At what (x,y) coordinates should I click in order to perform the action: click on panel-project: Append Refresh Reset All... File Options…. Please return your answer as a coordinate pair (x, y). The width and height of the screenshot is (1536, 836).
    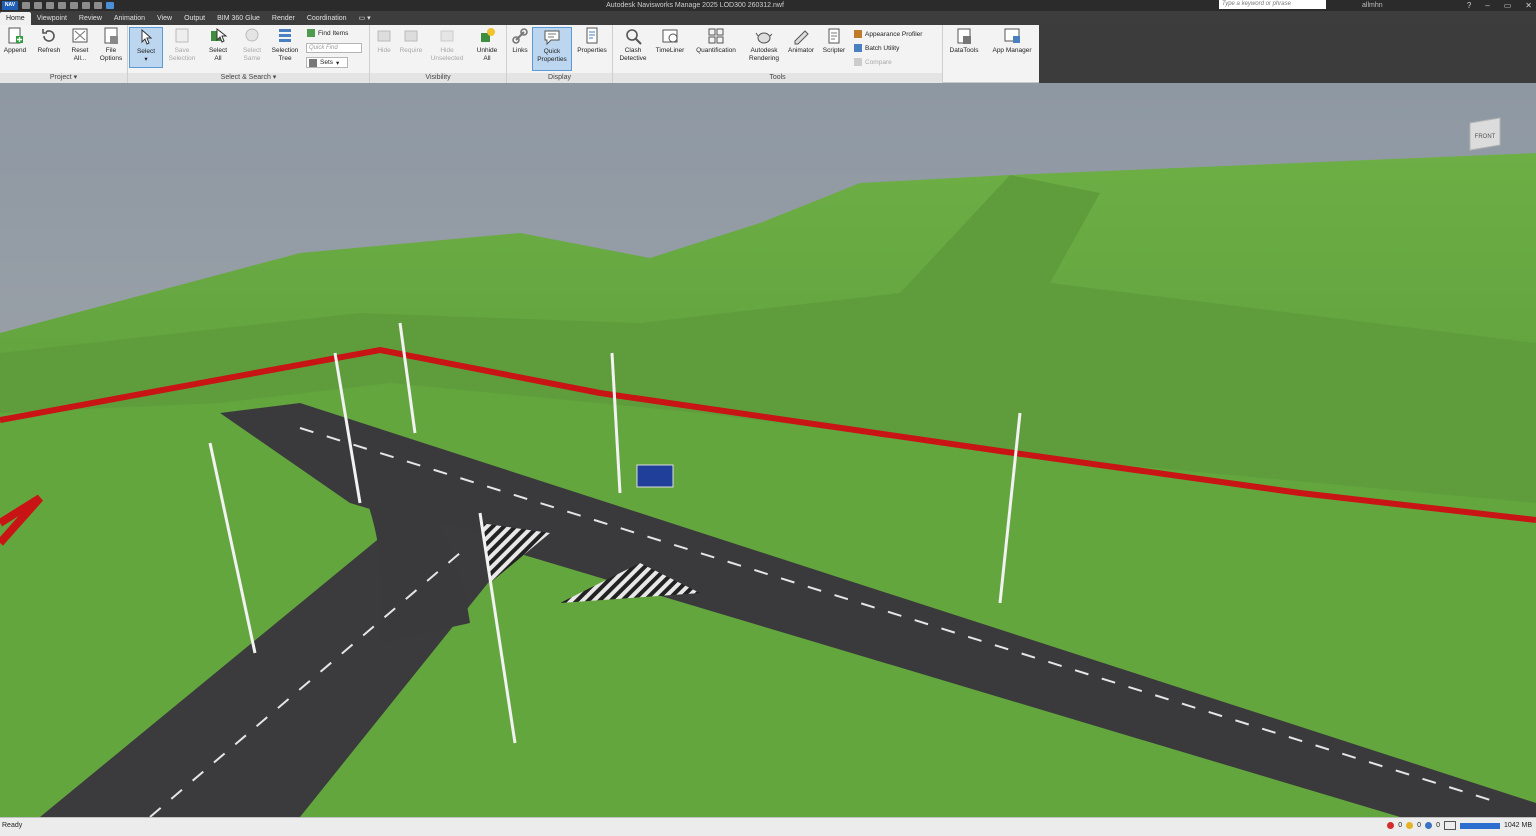
    Looking at the image, I should click on (64, 54).